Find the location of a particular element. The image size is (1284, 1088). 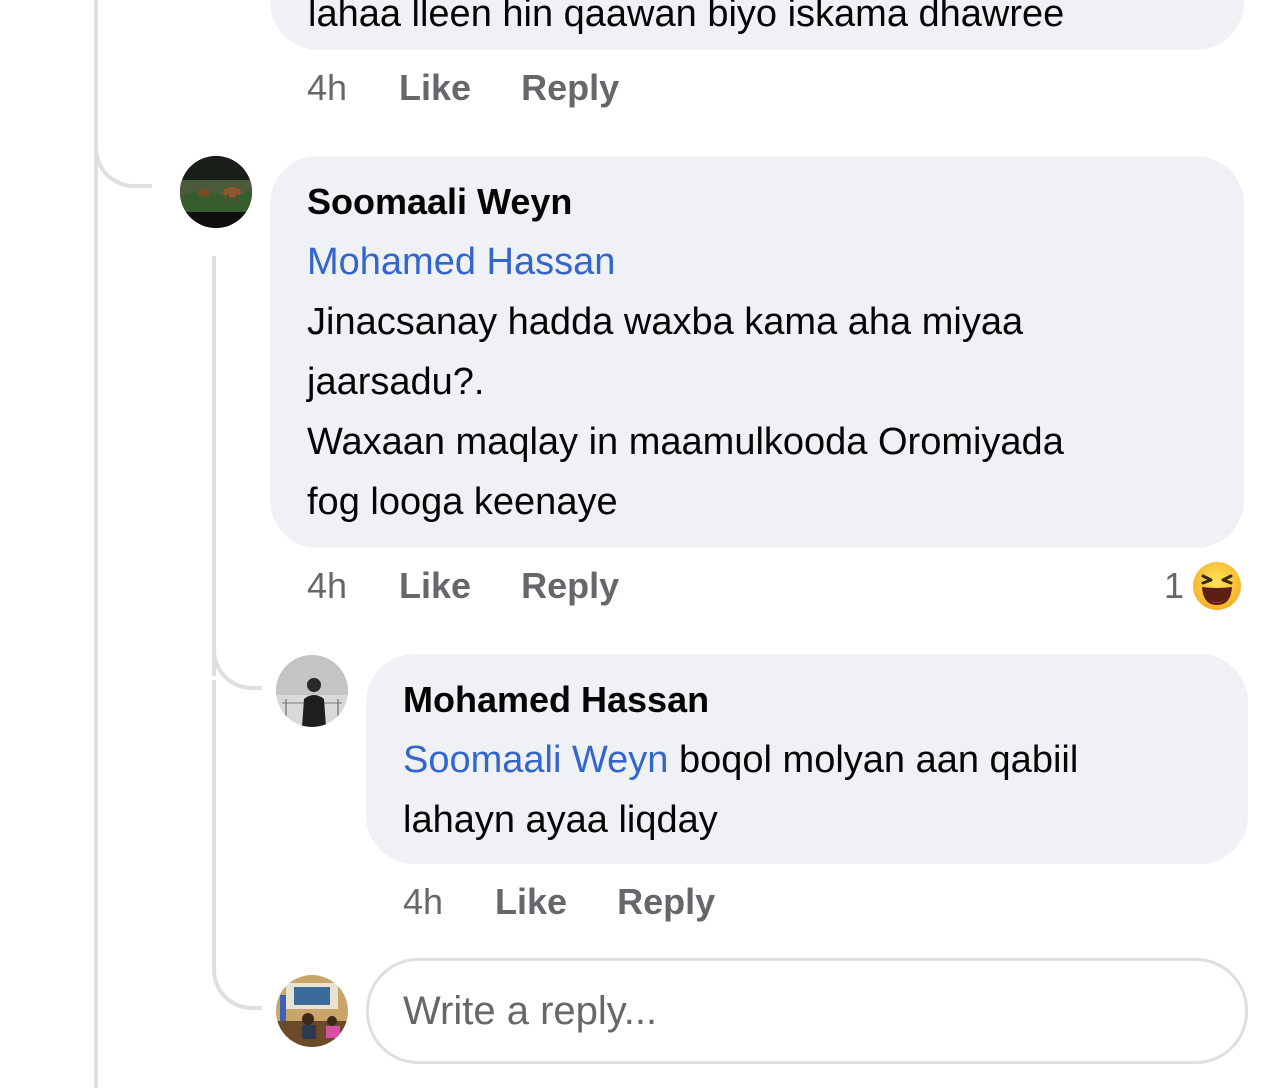

reply-text-line: lahayn ayaa liqday is located at coordinates (560, 820).